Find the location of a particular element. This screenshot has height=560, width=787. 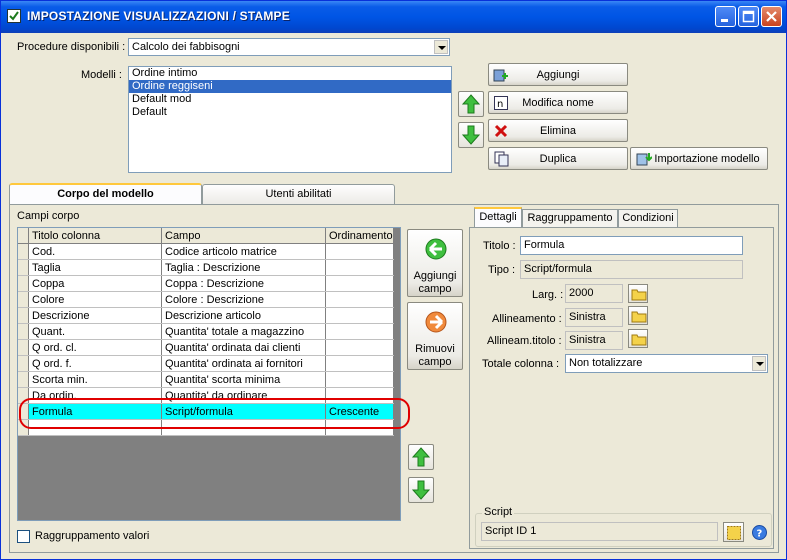

cell-order: Crescente is located at coordinates (359, 411).